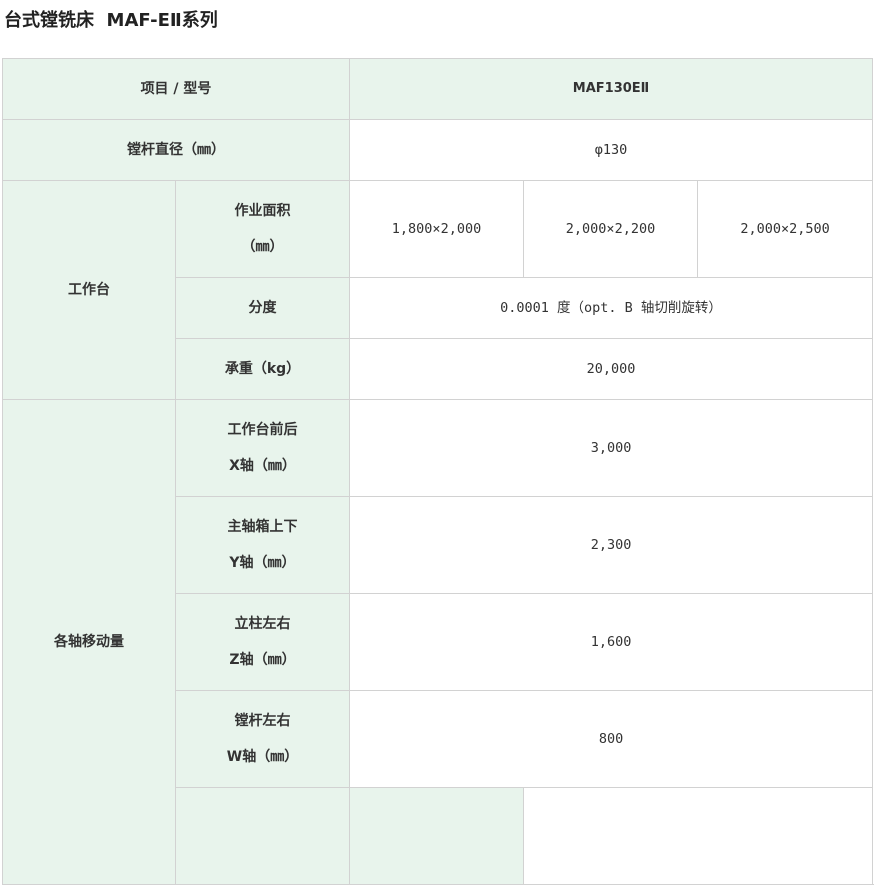  What do you see at coordinates (262, 229) in the screenshot?
I see `work-area-label: 作业面积 （㎜）` at bounding box center [262, 229].